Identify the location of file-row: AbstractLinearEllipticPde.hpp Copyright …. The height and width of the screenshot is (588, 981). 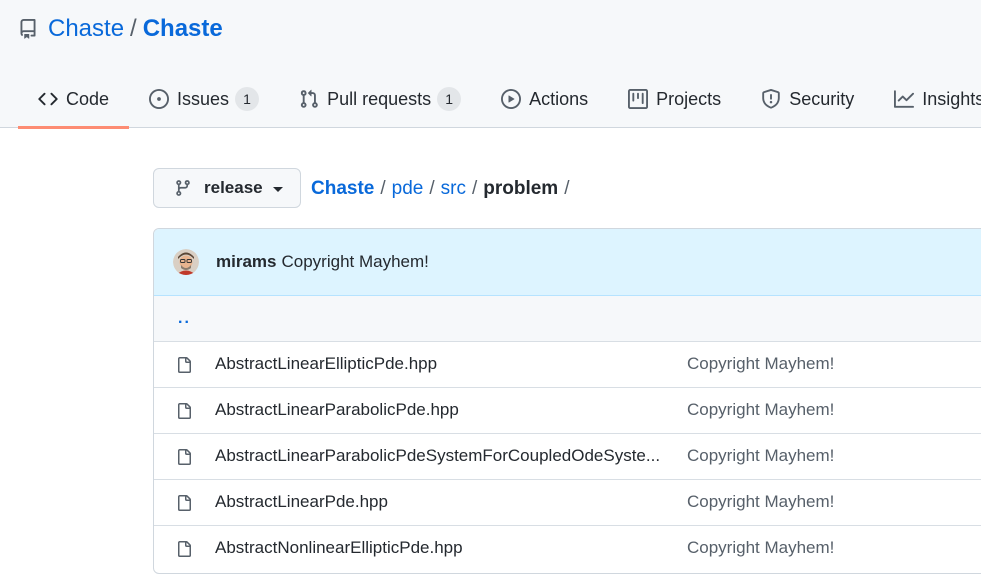
(567, 365).